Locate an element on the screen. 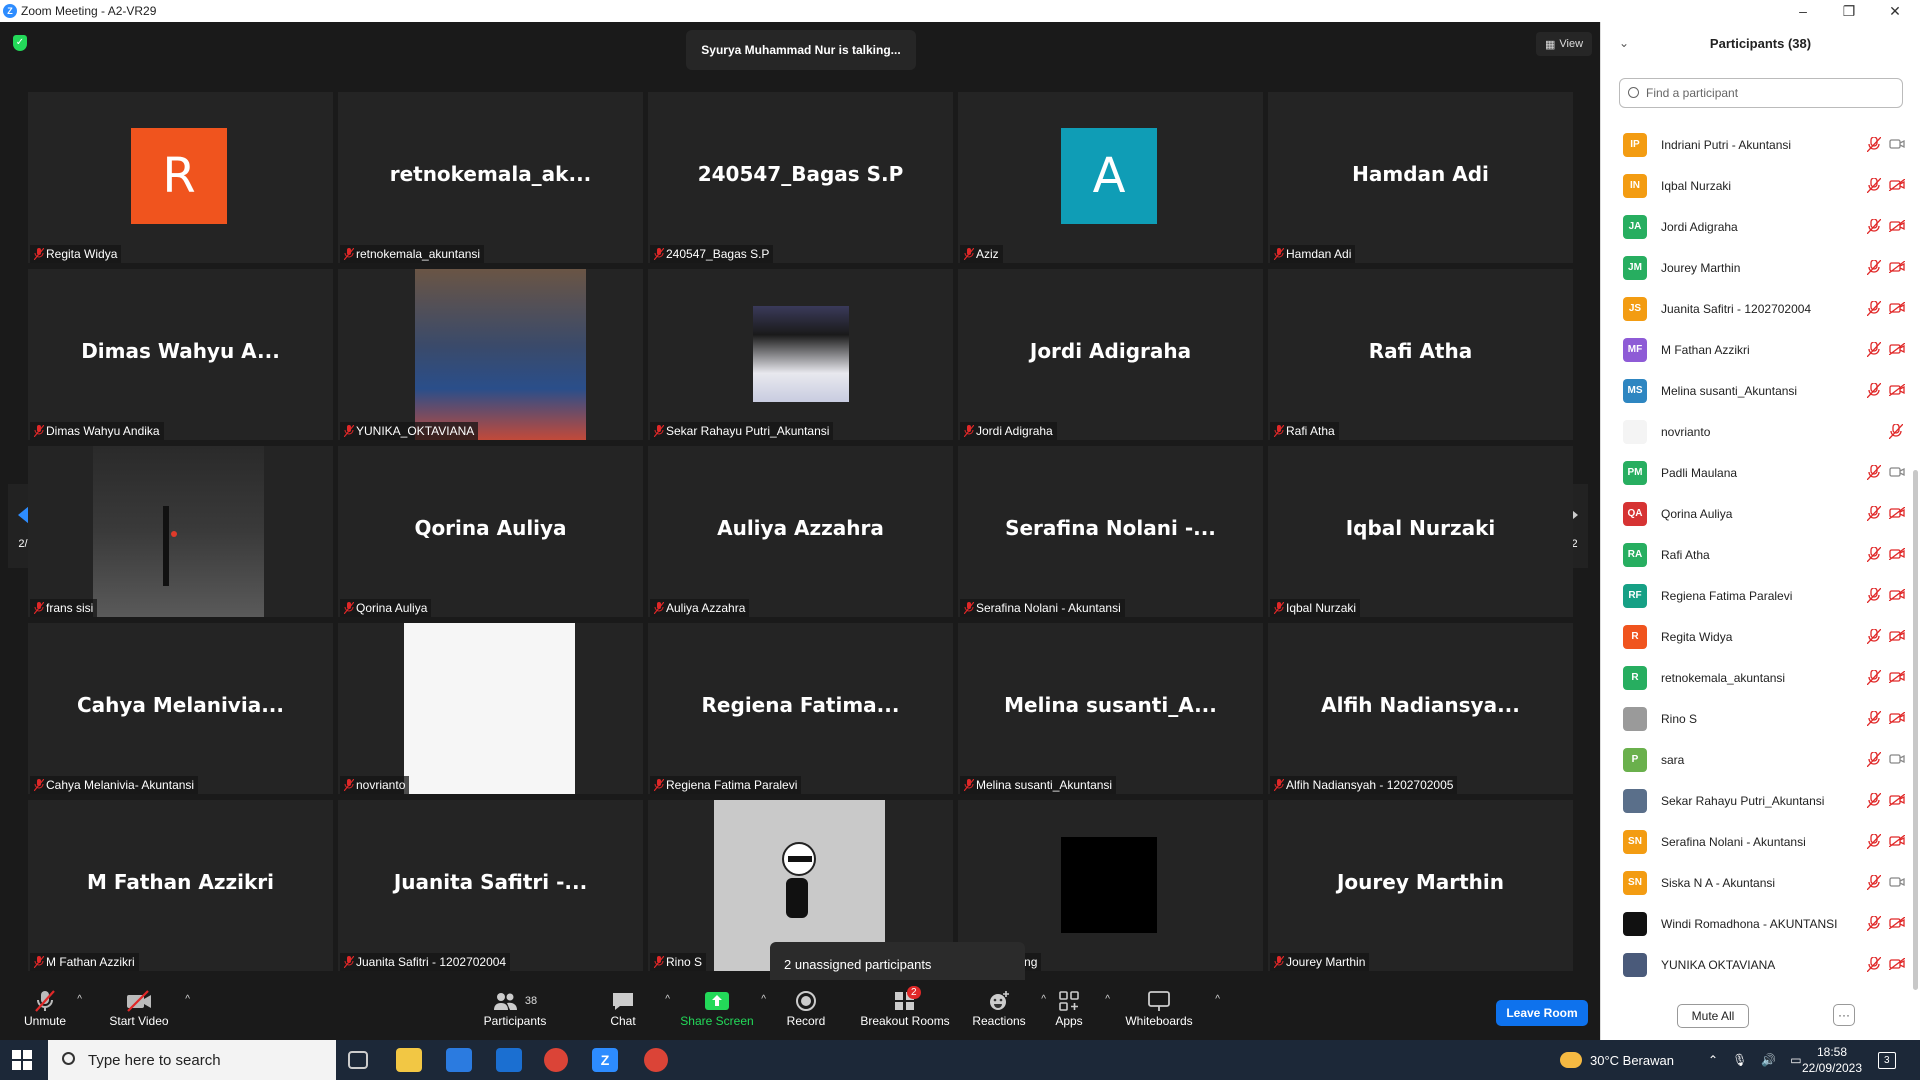 This screenshot has width=1920, height=1080. video-tile: retnokemala_ak... retnokemala_akuntansi is located at coordinates (490, 177).